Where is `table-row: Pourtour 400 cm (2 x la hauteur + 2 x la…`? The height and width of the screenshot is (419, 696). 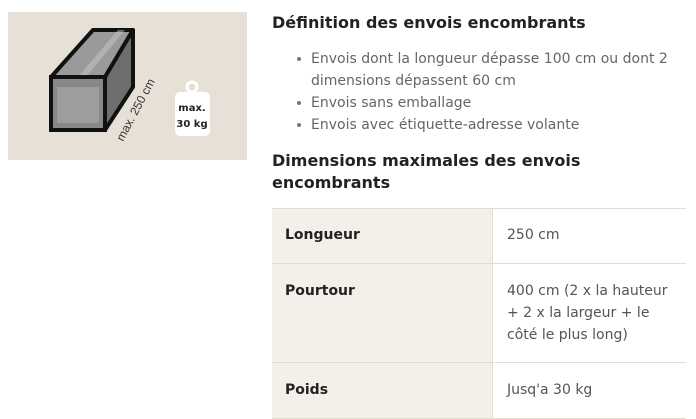
table-row: Pourtour 400 cm (2 x la hauteur + 2 x la… is located at coordinates (479, 313).